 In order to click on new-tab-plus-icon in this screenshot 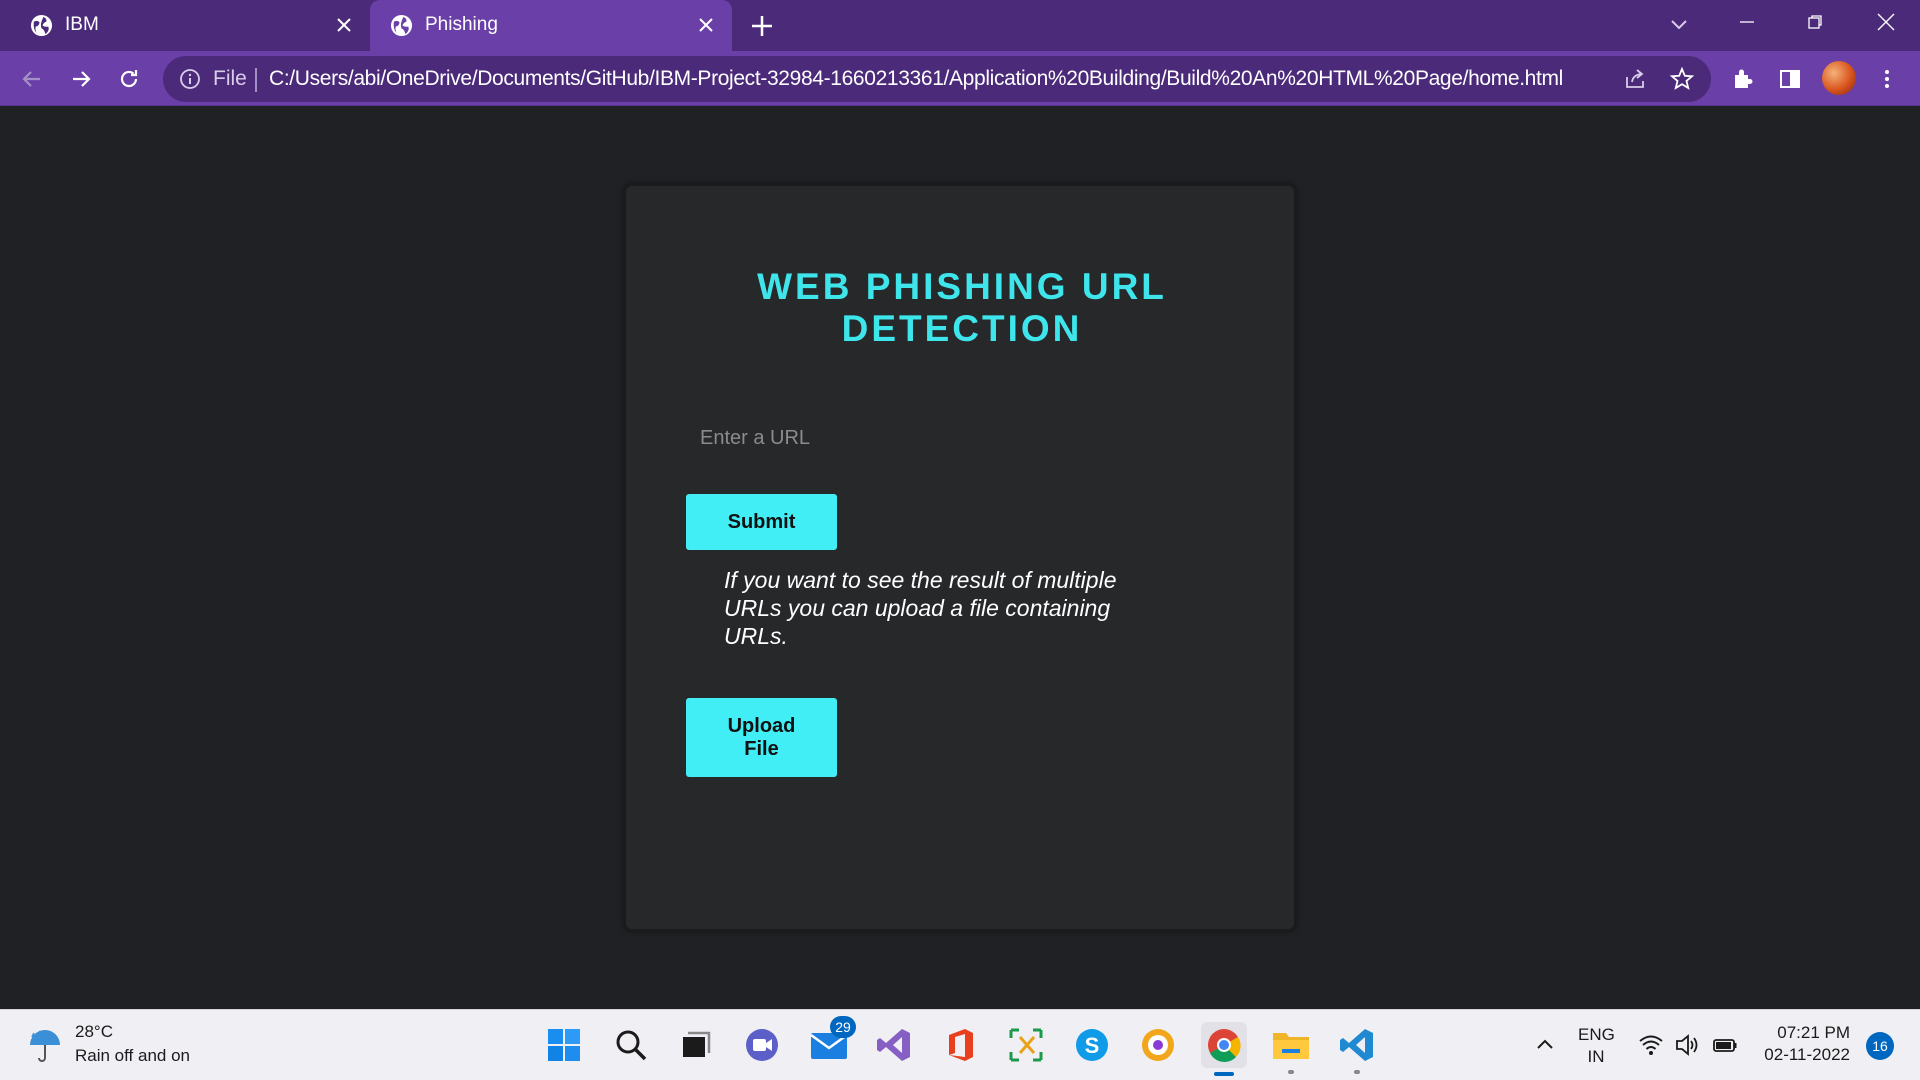, I will do `click(762, 26)`.